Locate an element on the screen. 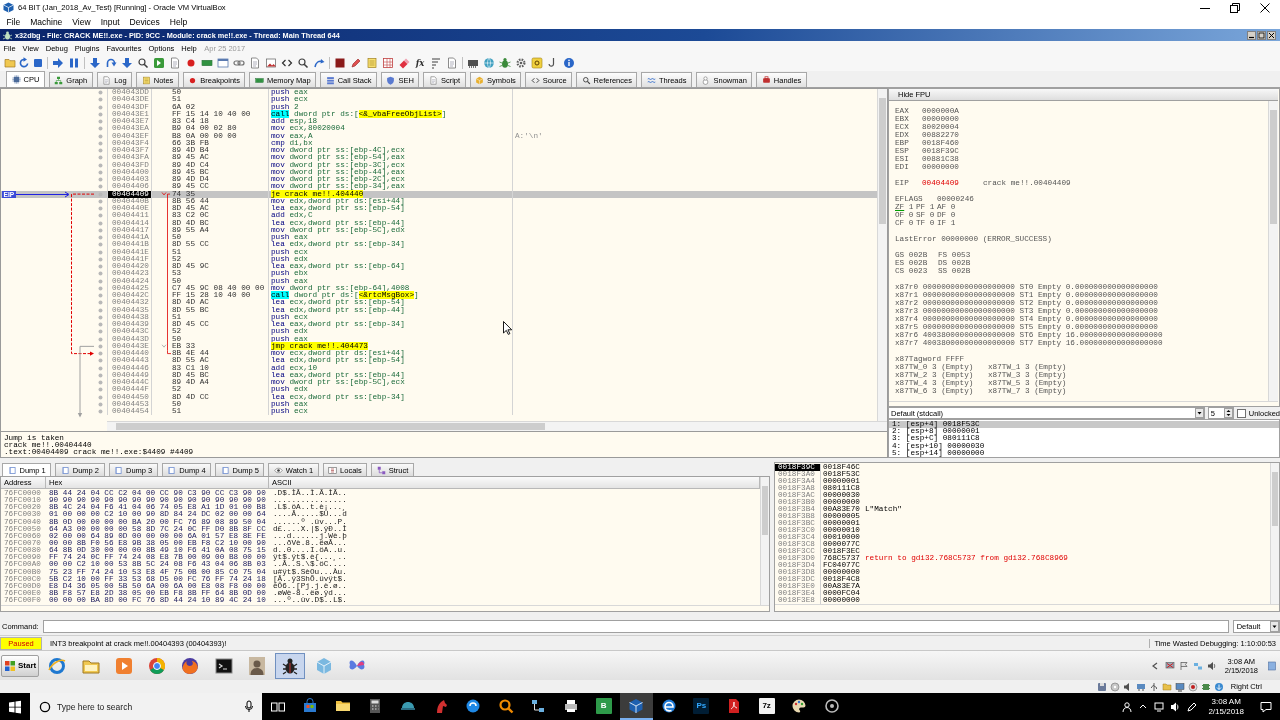 The height and width of the screenshot is (720, 1280). arrow-tile-icon is located at coordinates (159, 63).